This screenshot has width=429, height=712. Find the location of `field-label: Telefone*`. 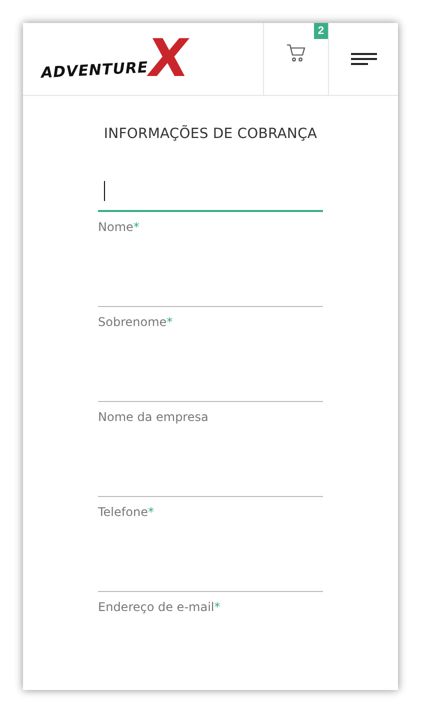

field-label: Telefone* is located at coordinates (126, 512).